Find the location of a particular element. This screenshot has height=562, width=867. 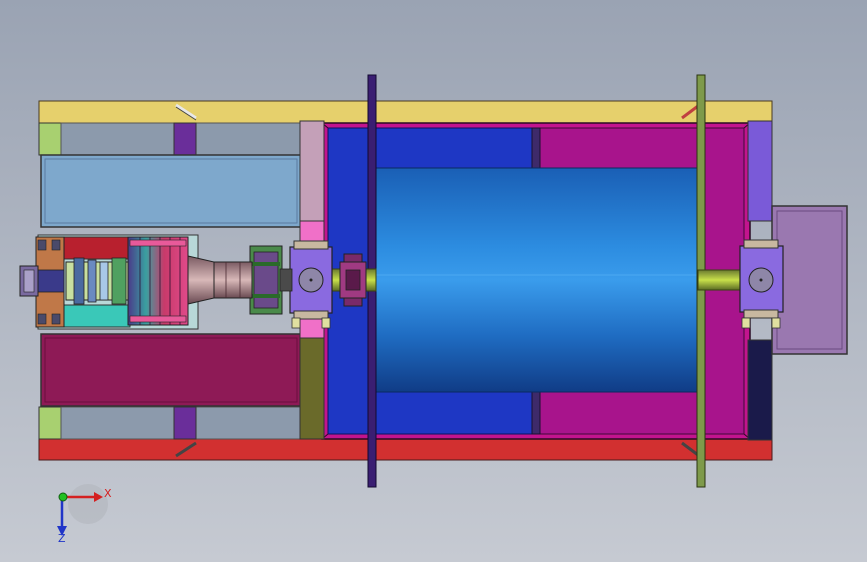

support-column-right-bottom is located at coordinates (760, 390).